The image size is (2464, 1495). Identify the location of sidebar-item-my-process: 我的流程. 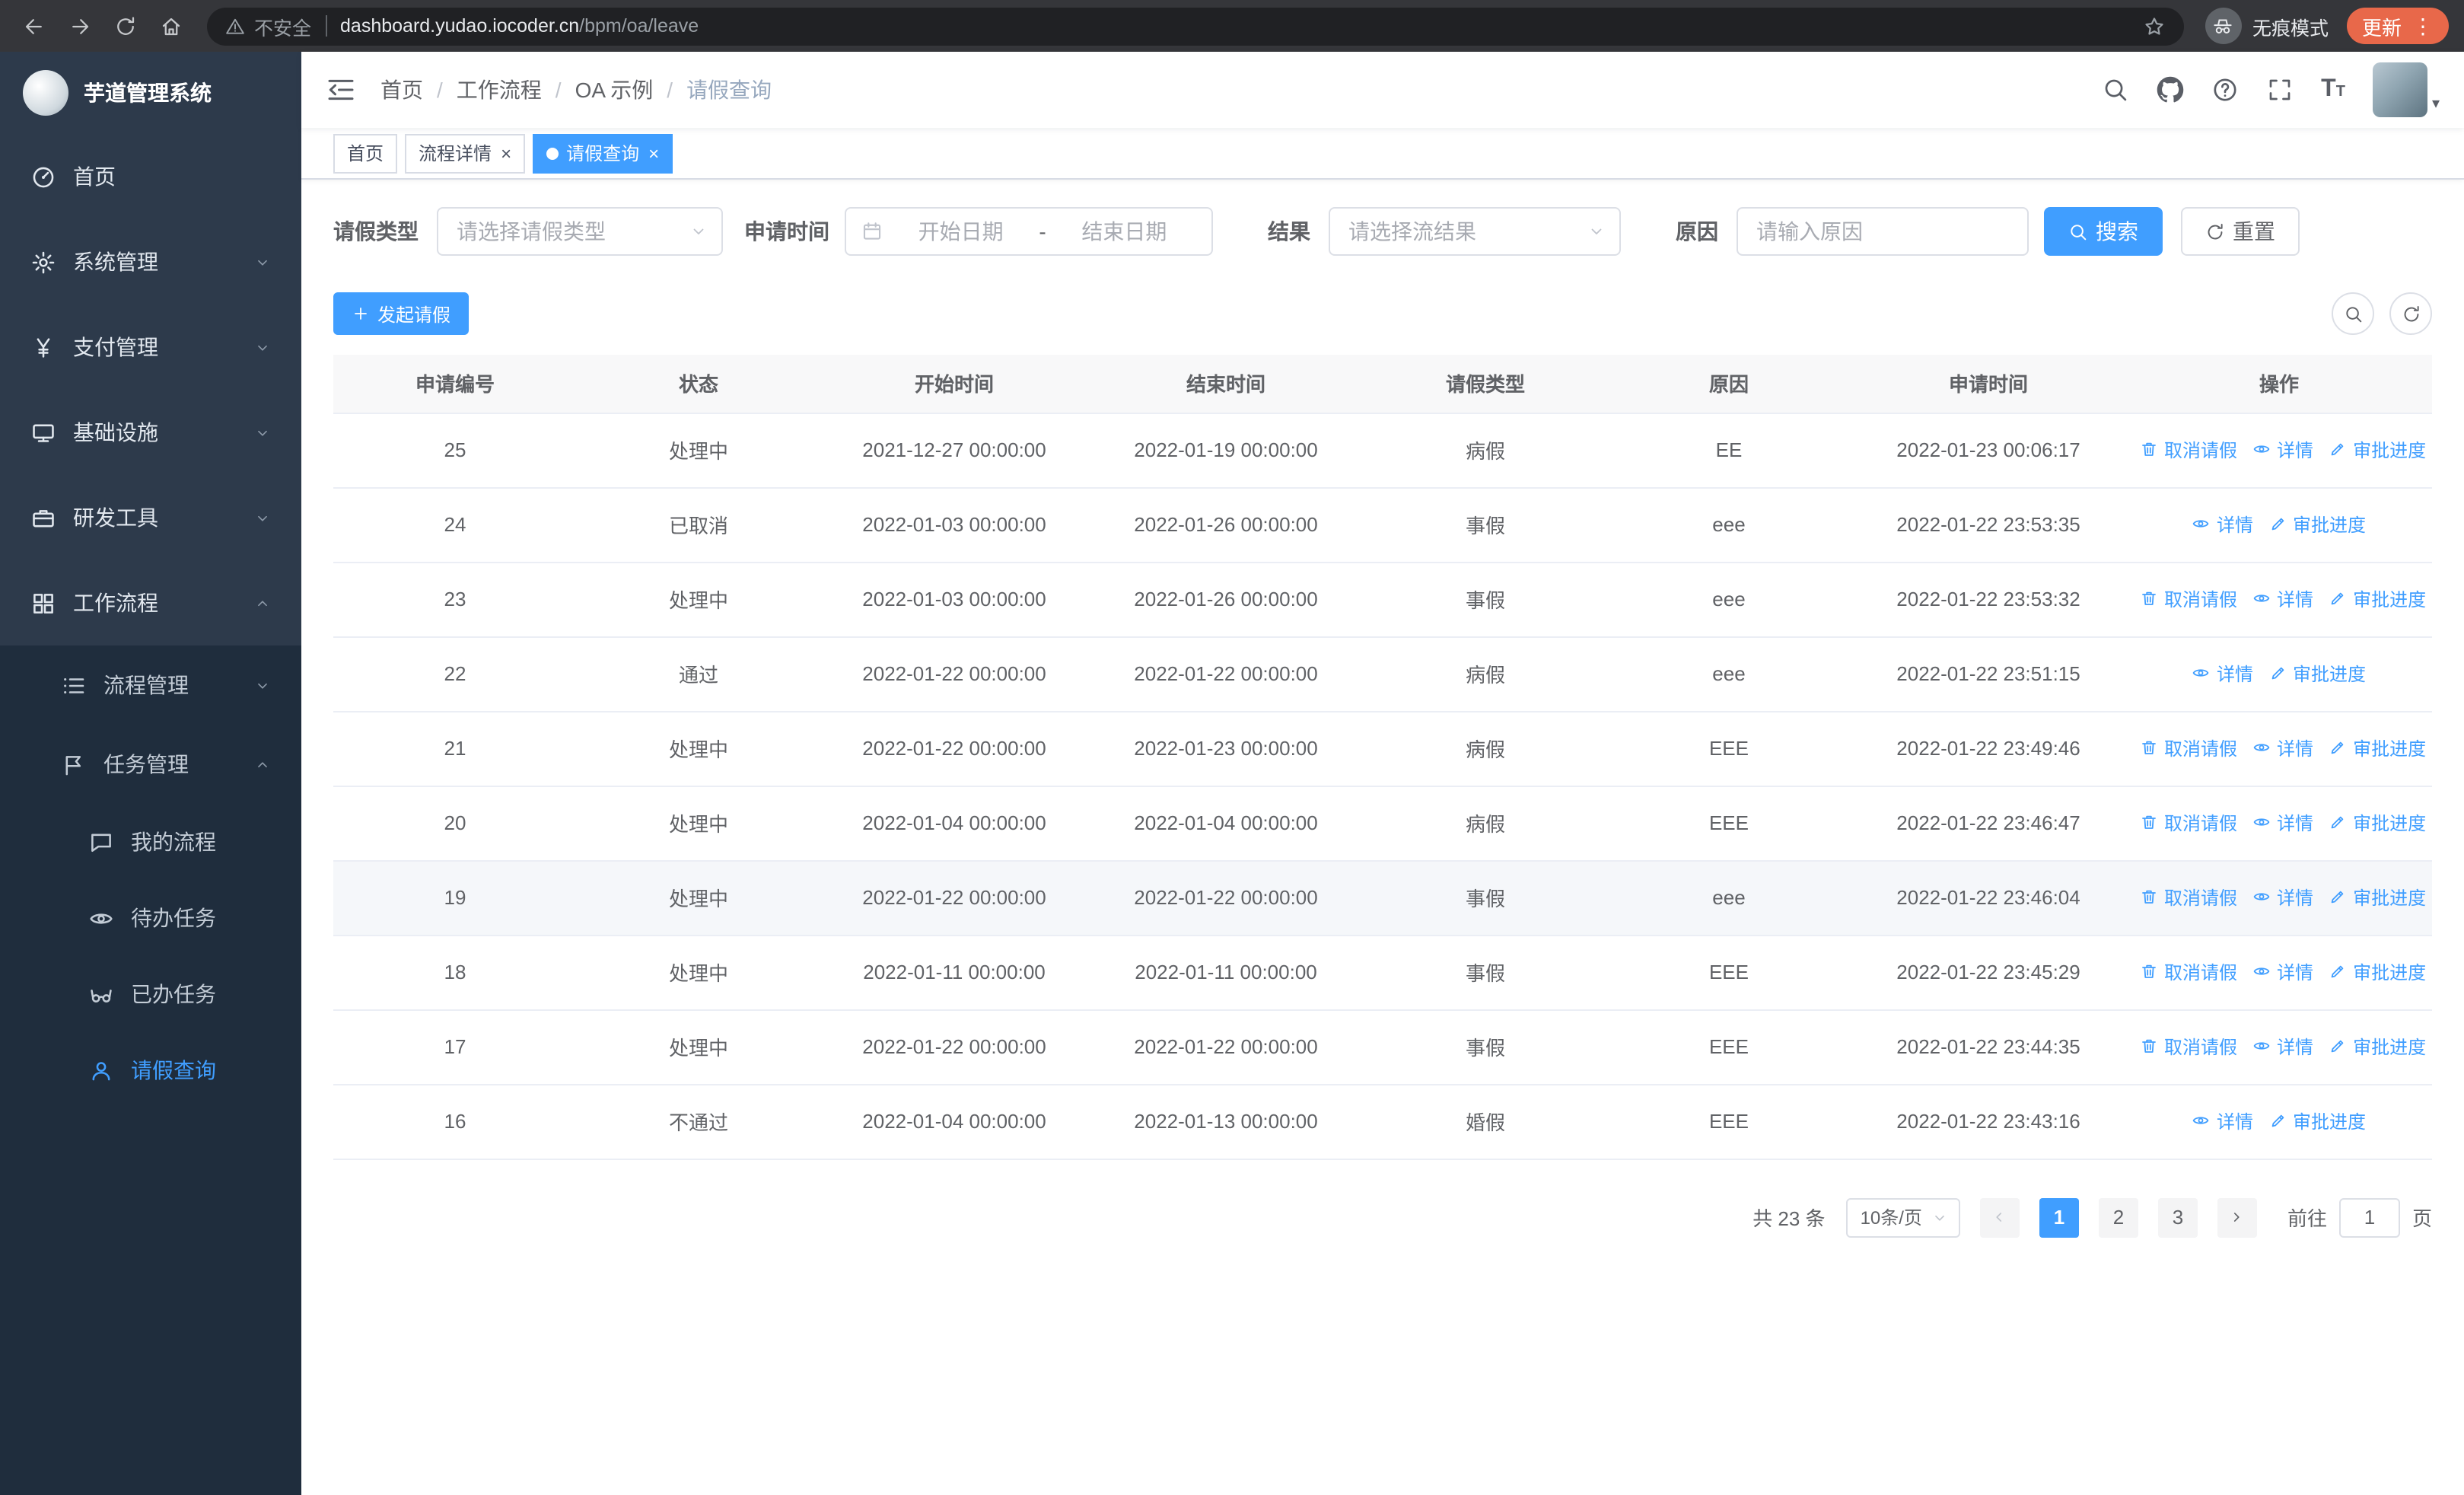
(150, 842).